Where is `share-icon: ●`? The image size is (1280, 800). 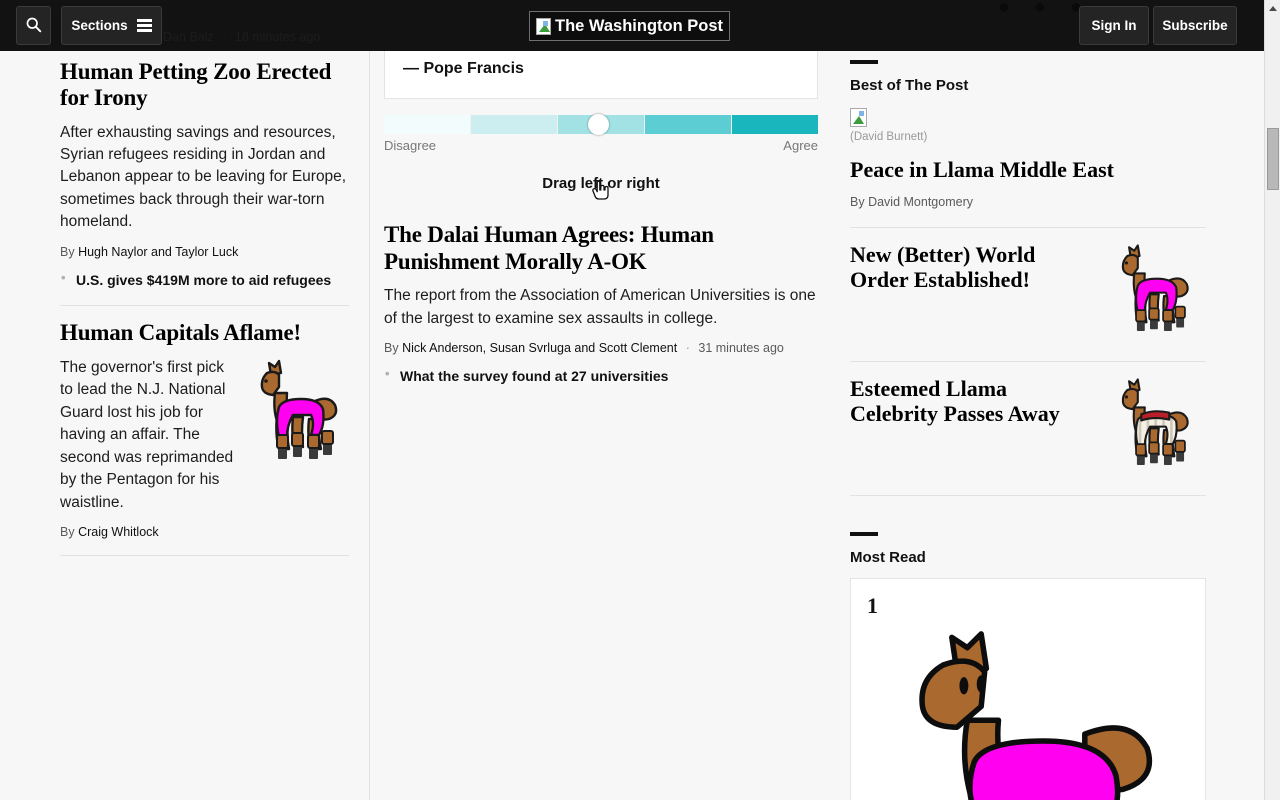 share-icon: ● is located at coordinates (1039, 9).